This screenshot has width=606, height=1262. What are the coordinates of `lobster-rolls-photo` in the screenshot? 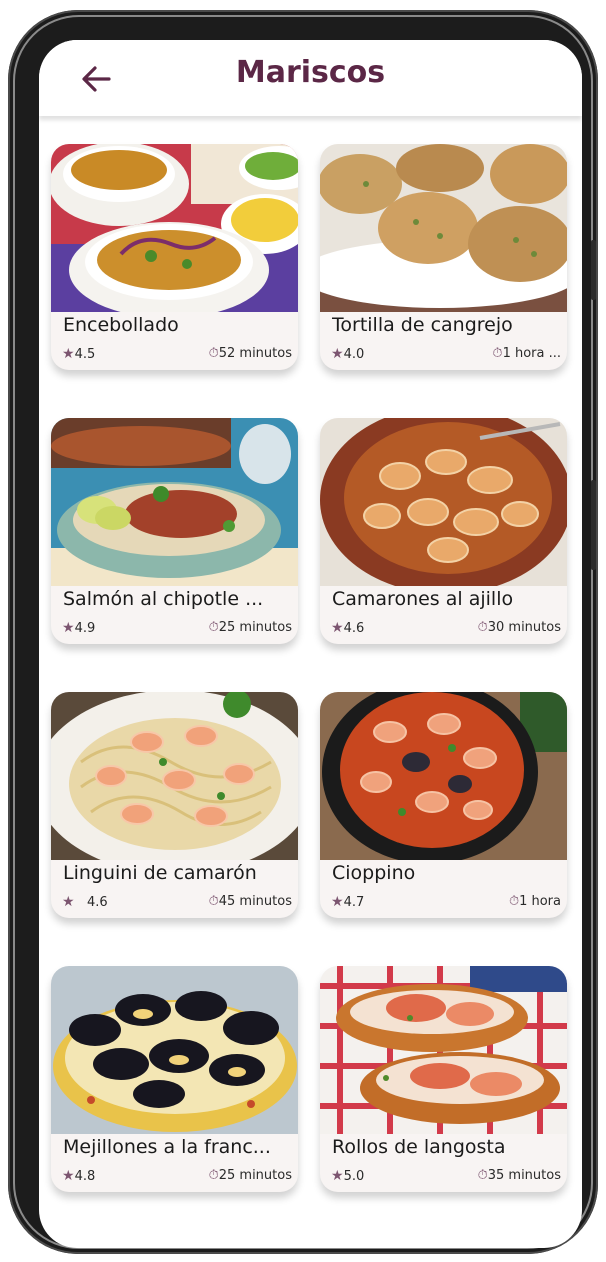 It's located at (443, 1050).